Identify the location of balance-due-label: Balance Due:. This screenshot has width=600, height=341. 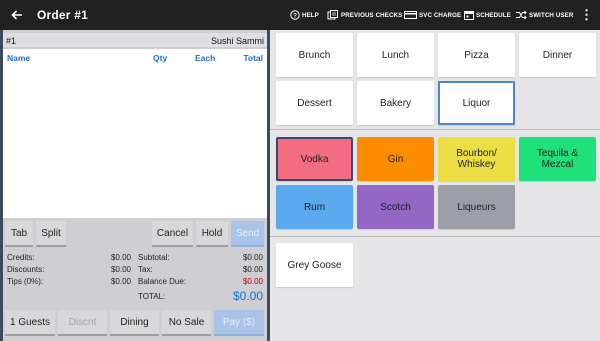
(162, 281).